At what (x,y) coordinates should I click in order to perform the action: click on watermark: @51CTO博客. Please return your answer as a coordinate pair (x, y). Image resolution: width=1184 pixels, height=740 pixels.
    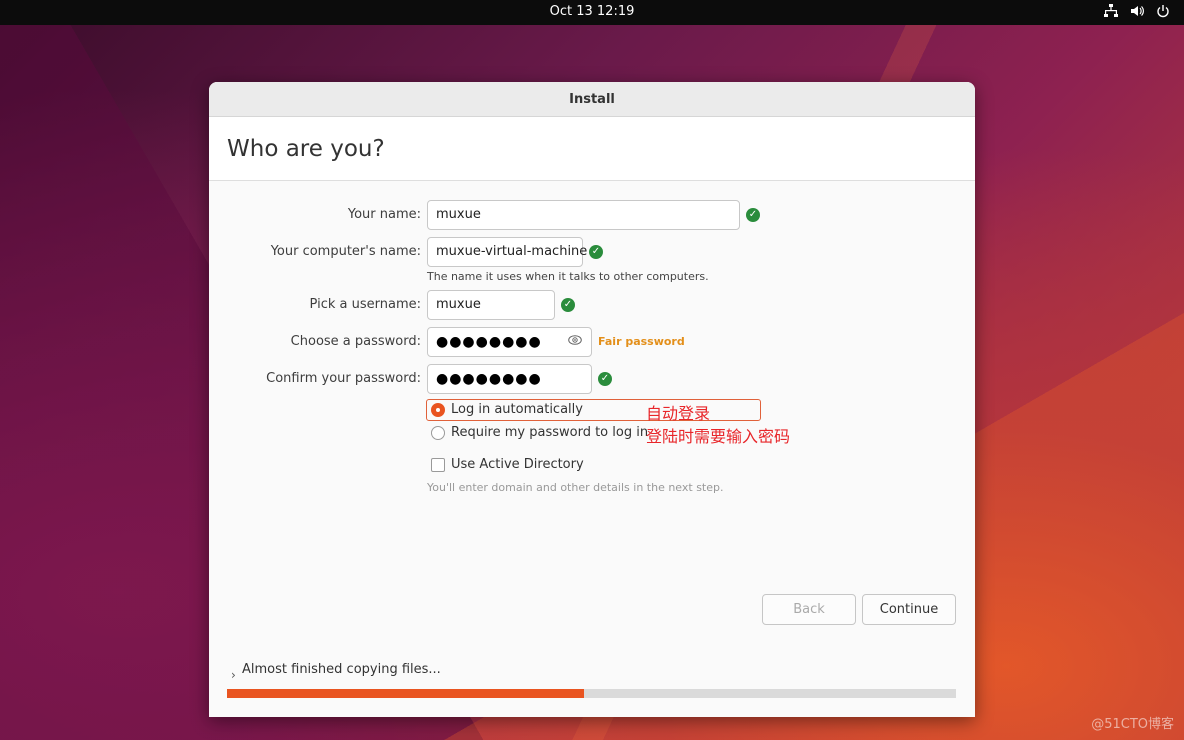
    Looking at the image, I should click on (1132, 724).